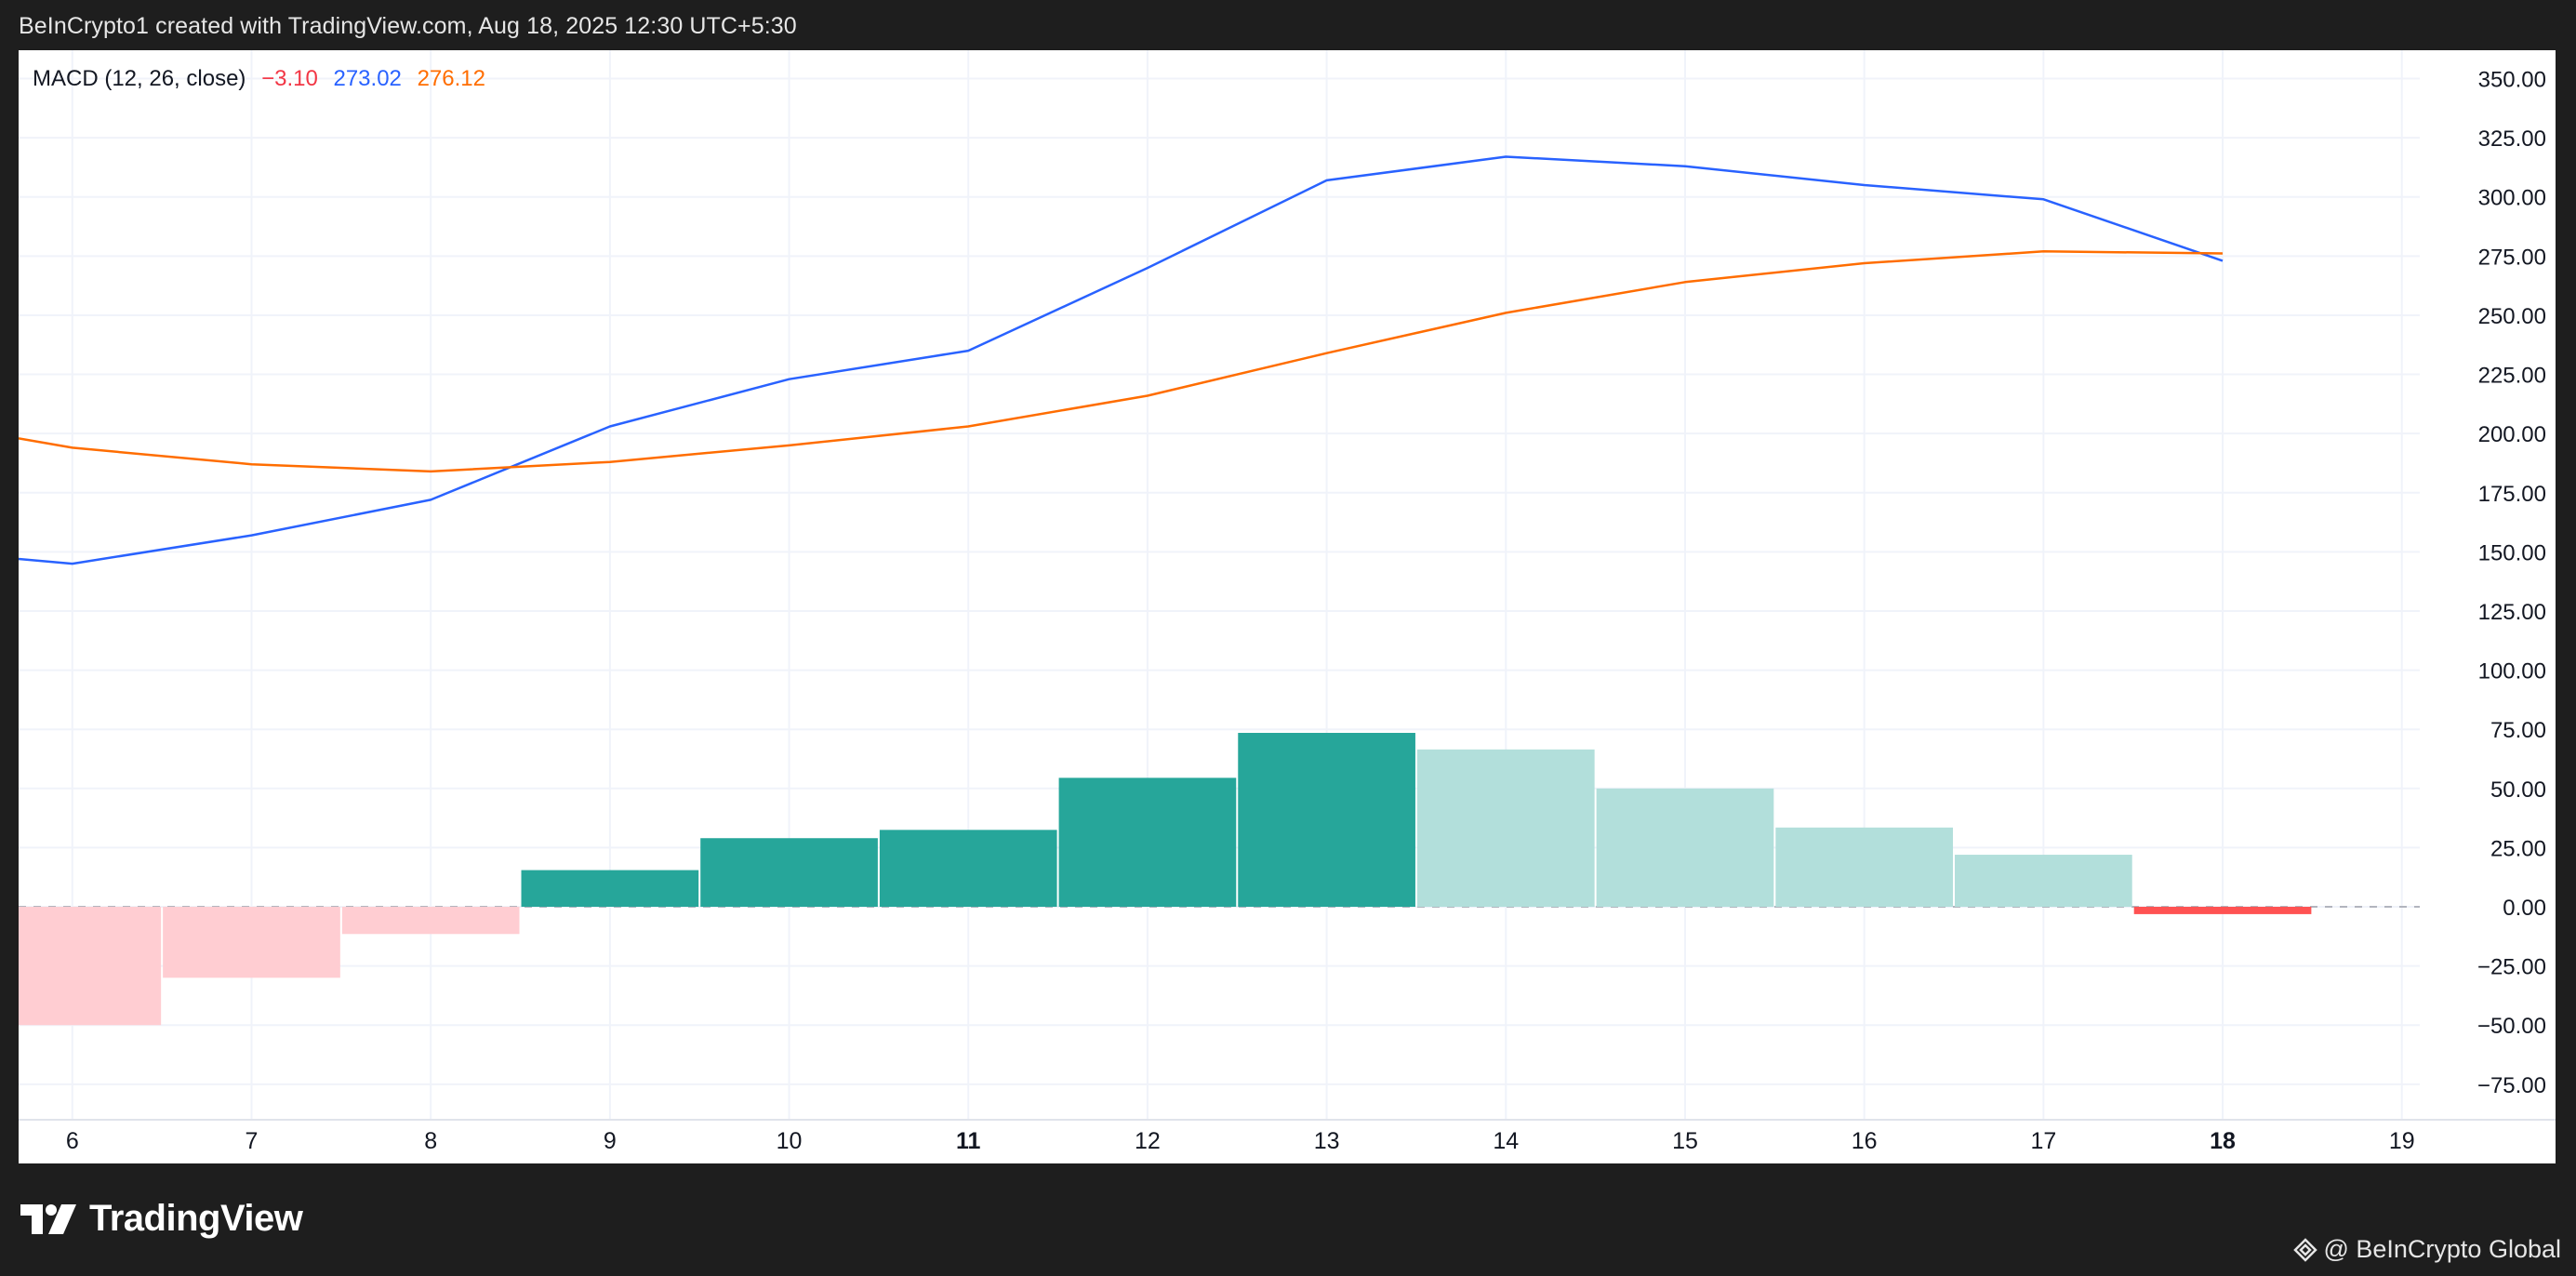  I want to click on y-tick-label: −50.00, so click(2511, 1026).